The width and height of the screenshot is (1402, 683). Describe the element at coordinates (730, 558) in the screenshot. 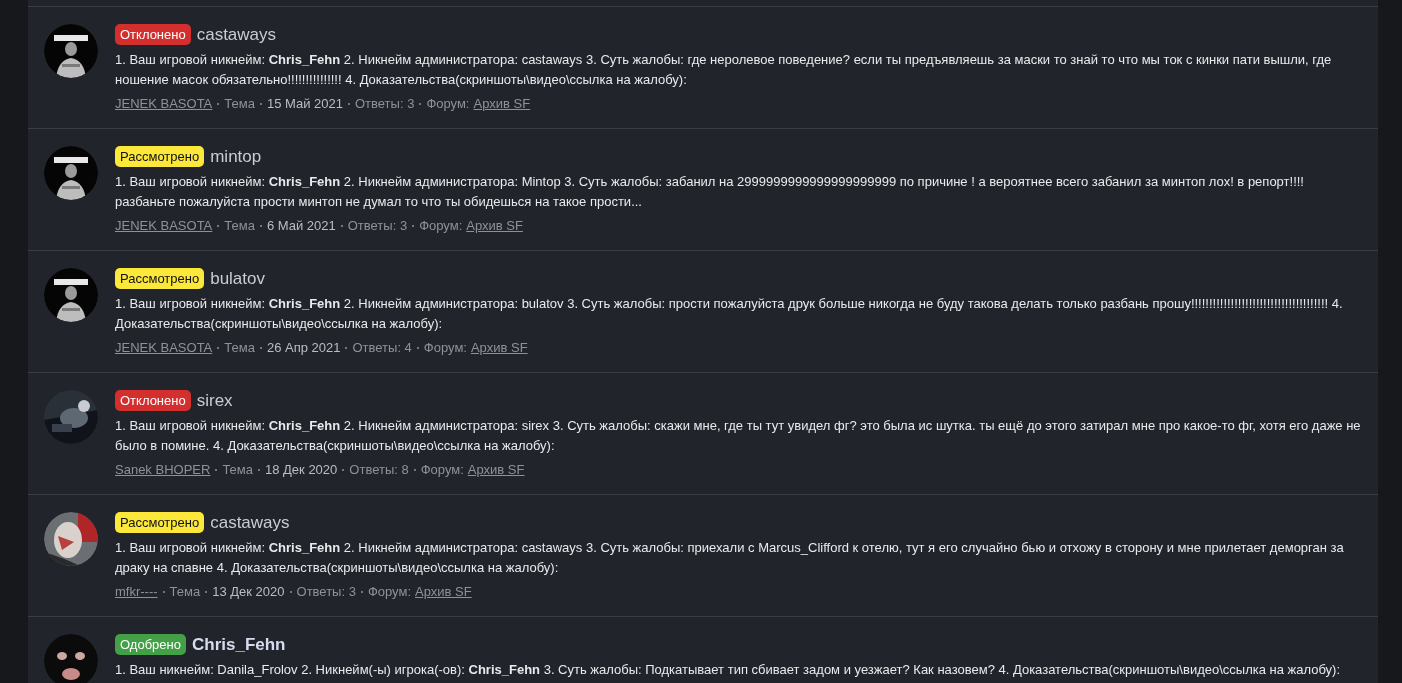

I see `thread-snippet: 1. Ваш игровой никнейм: Chris_Fehn 2. Никнейм администратора: castaways 3. Суть жалобы: приехали с Marcus_Clifford к отелю, тут я его случайно бью и отхожу в сторону и мне прилетает деморган за драку на спавне 4. Доказательства(скриншоты\видео\ссылка на жалобу):` at that location.